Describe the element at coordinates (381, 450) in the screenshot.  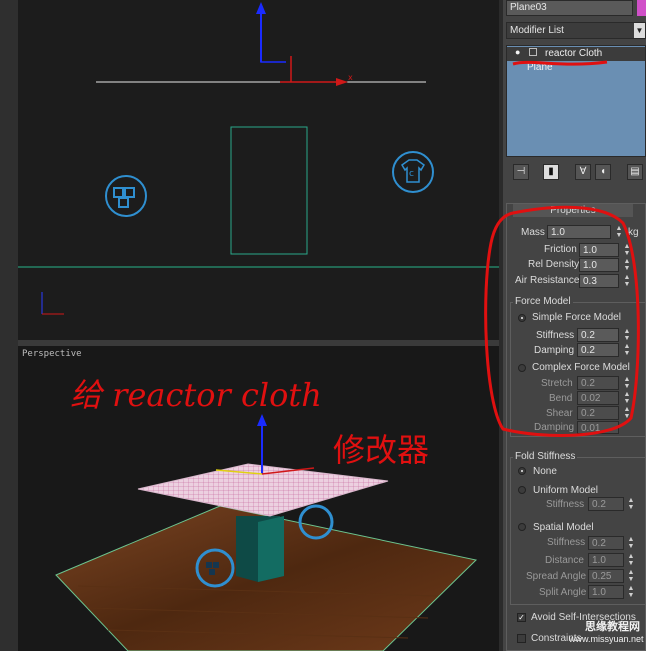
I see `annotation-line2: 修改器` at that location.